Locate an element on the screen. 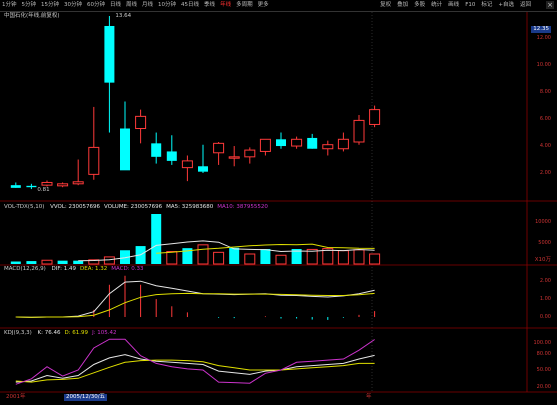 The width and height of the screenshot is (557, 405). kdj-indicator-name: KDJ(9,3,3) is located at coordinates (18, 333).